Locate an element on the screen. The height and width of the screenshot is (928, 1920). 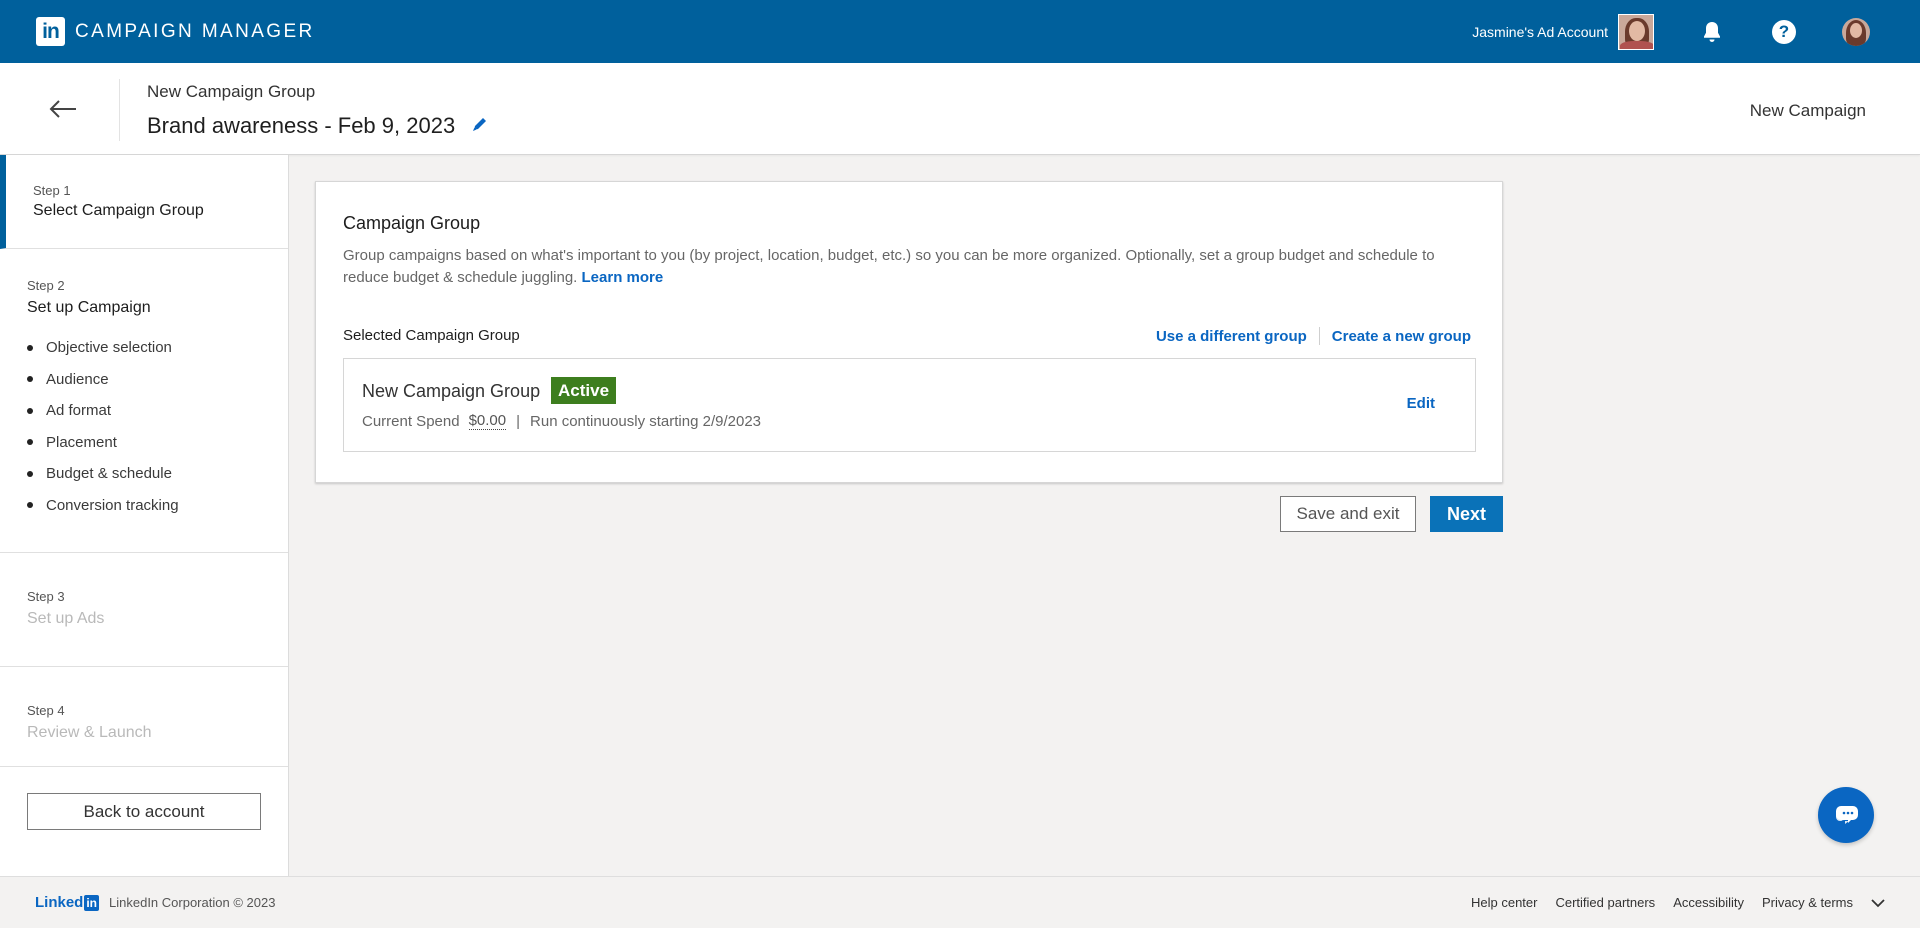
new-campaign-label: New Campaign is located at coordinates (1807, 110).